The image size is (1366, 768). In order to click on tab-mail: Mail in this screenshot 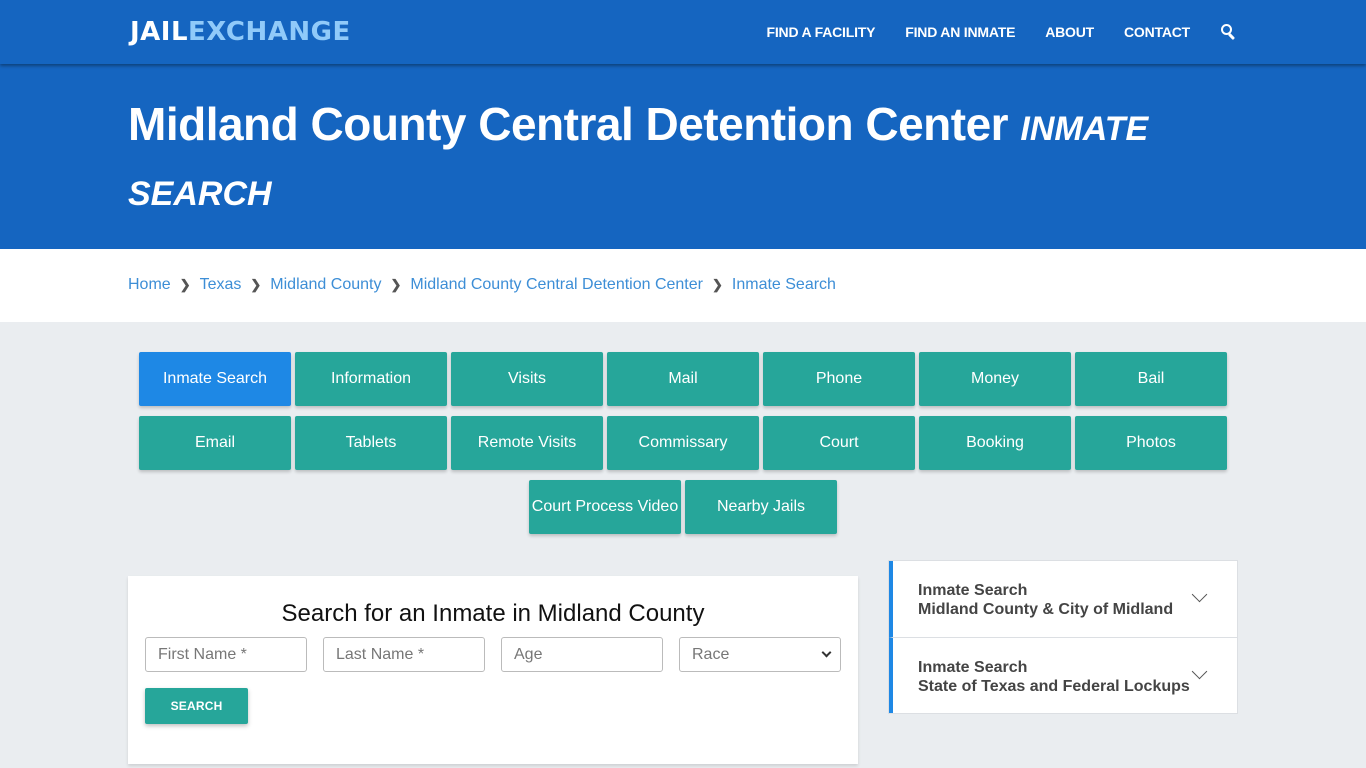, I will do `click(683, 379)`.